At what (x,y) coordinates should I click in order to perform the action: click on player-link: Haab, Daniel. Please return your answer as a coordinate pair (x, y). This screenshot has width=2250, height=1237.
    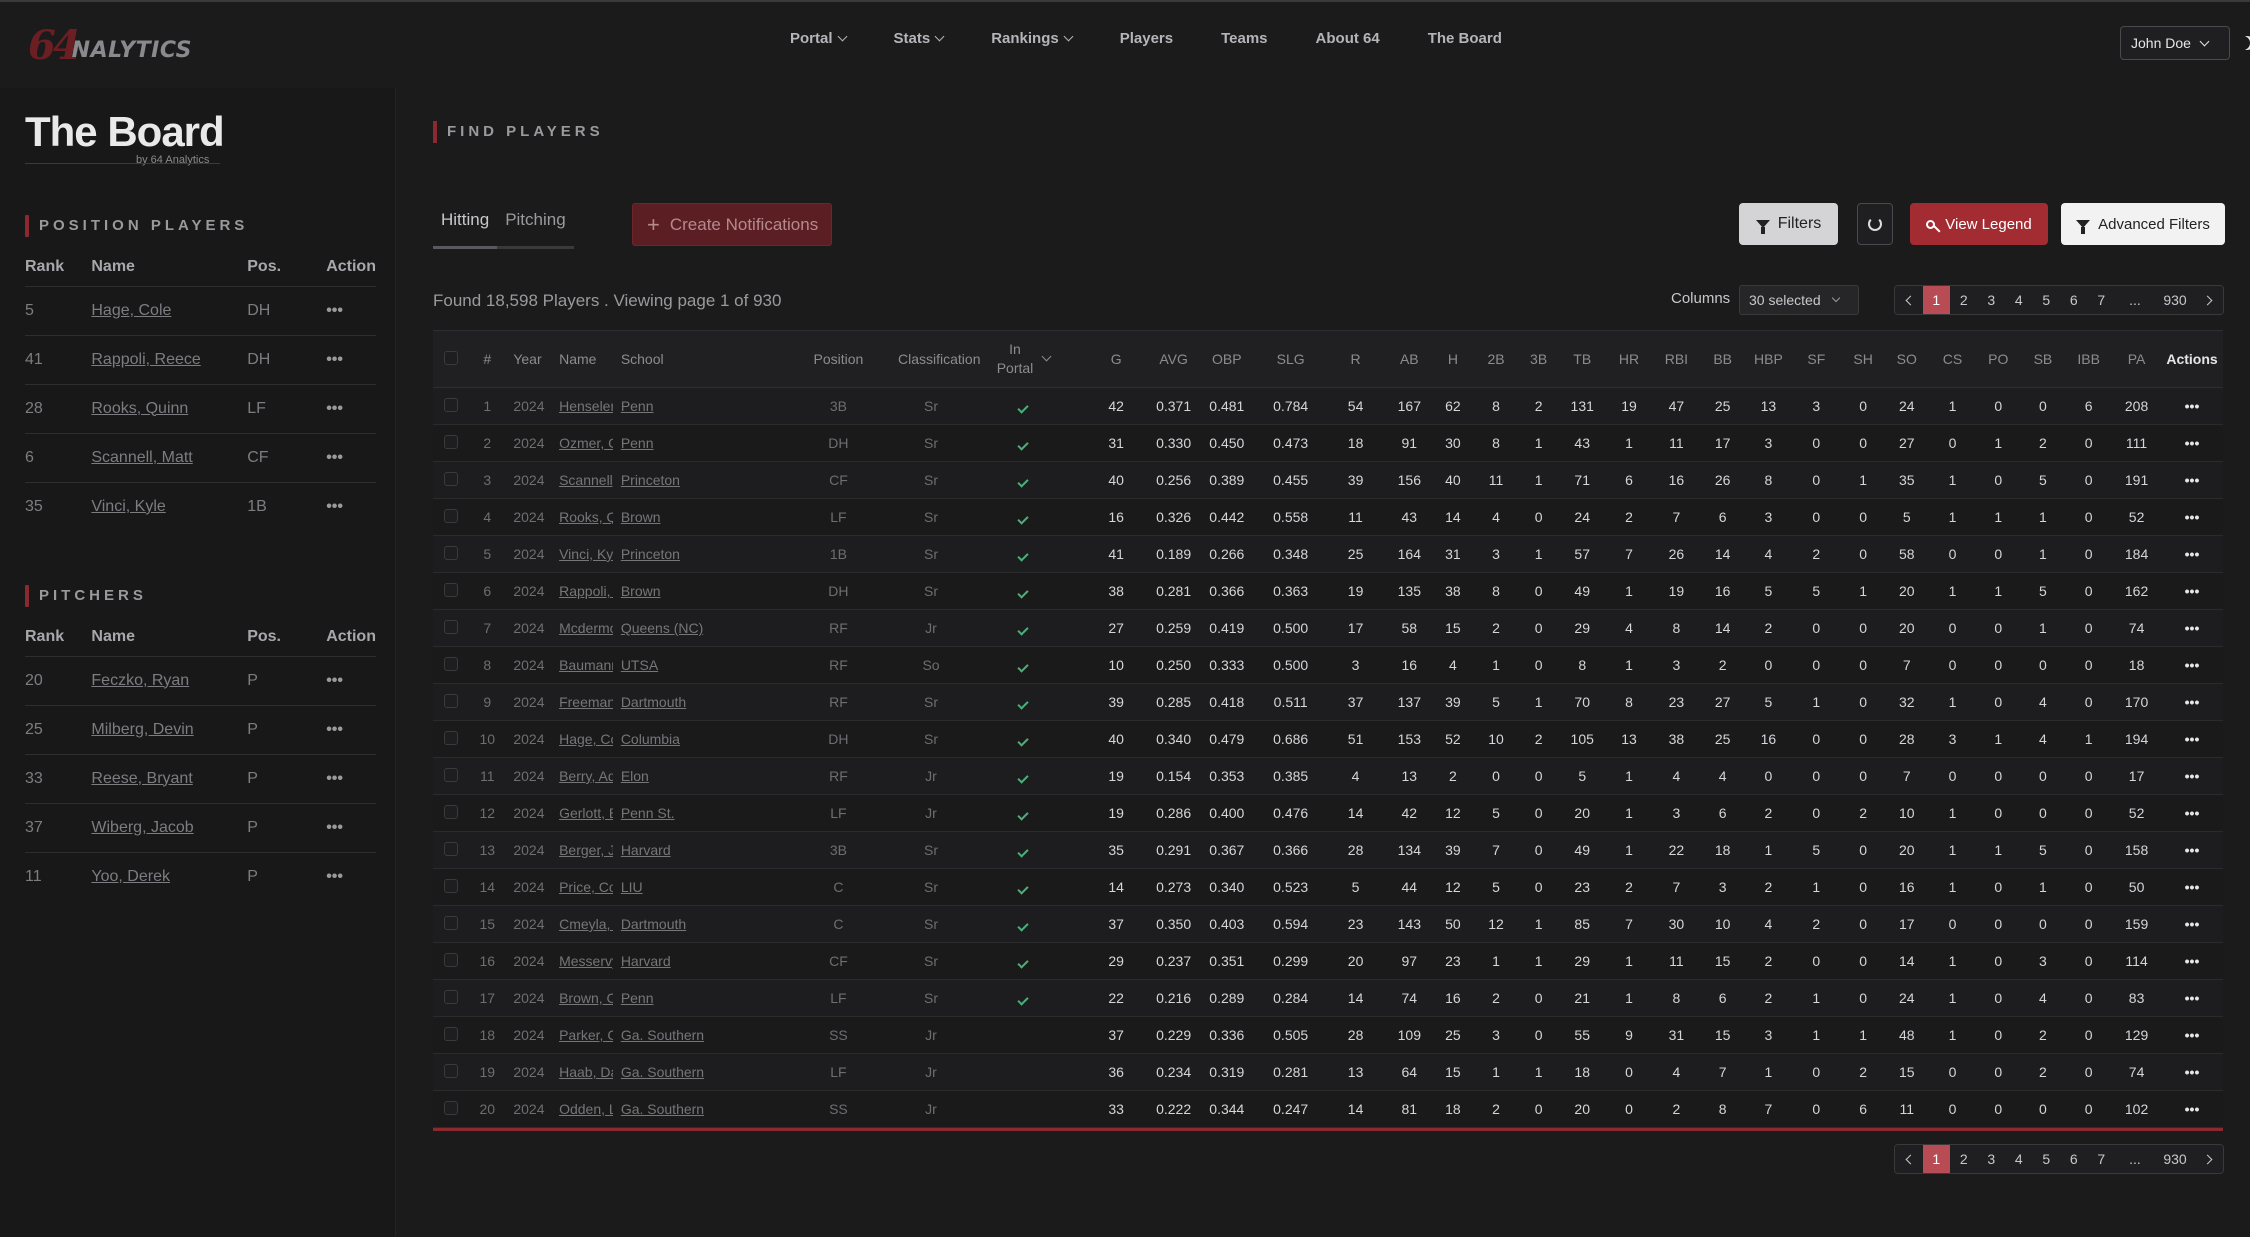
    Looking at the image, I should click on (586, 1072).